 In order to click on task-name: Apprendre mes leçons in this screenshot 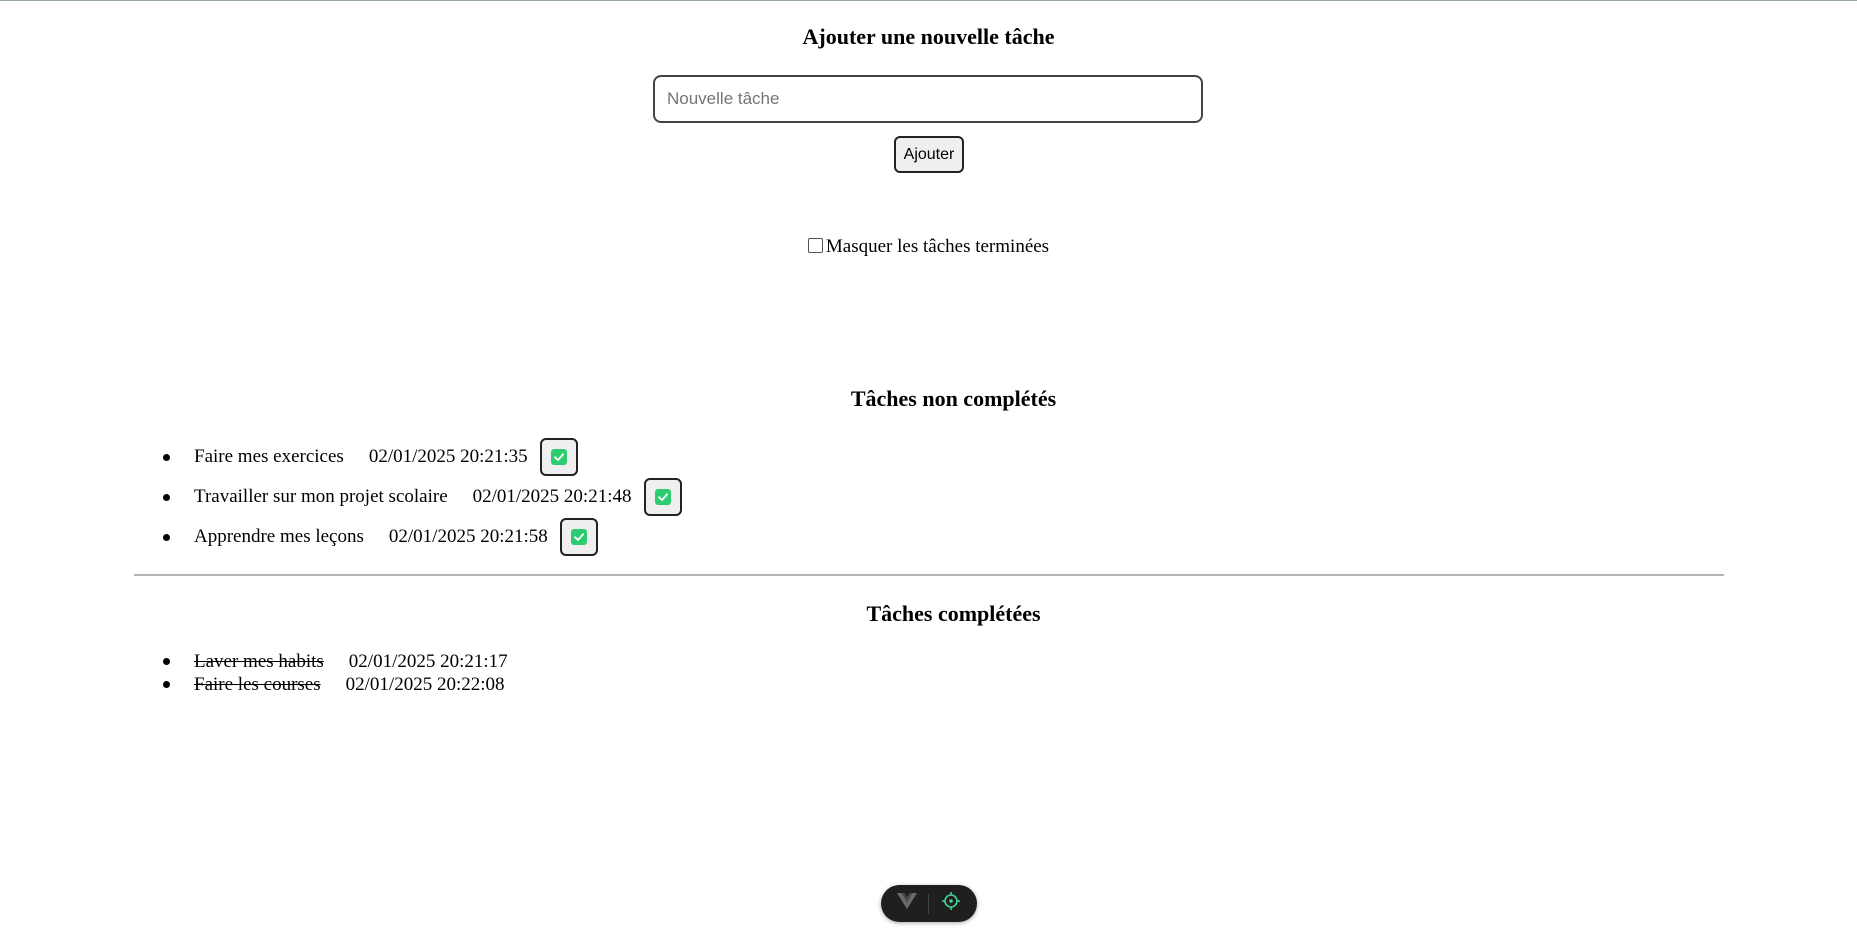, I will do `click(279, 536)`.